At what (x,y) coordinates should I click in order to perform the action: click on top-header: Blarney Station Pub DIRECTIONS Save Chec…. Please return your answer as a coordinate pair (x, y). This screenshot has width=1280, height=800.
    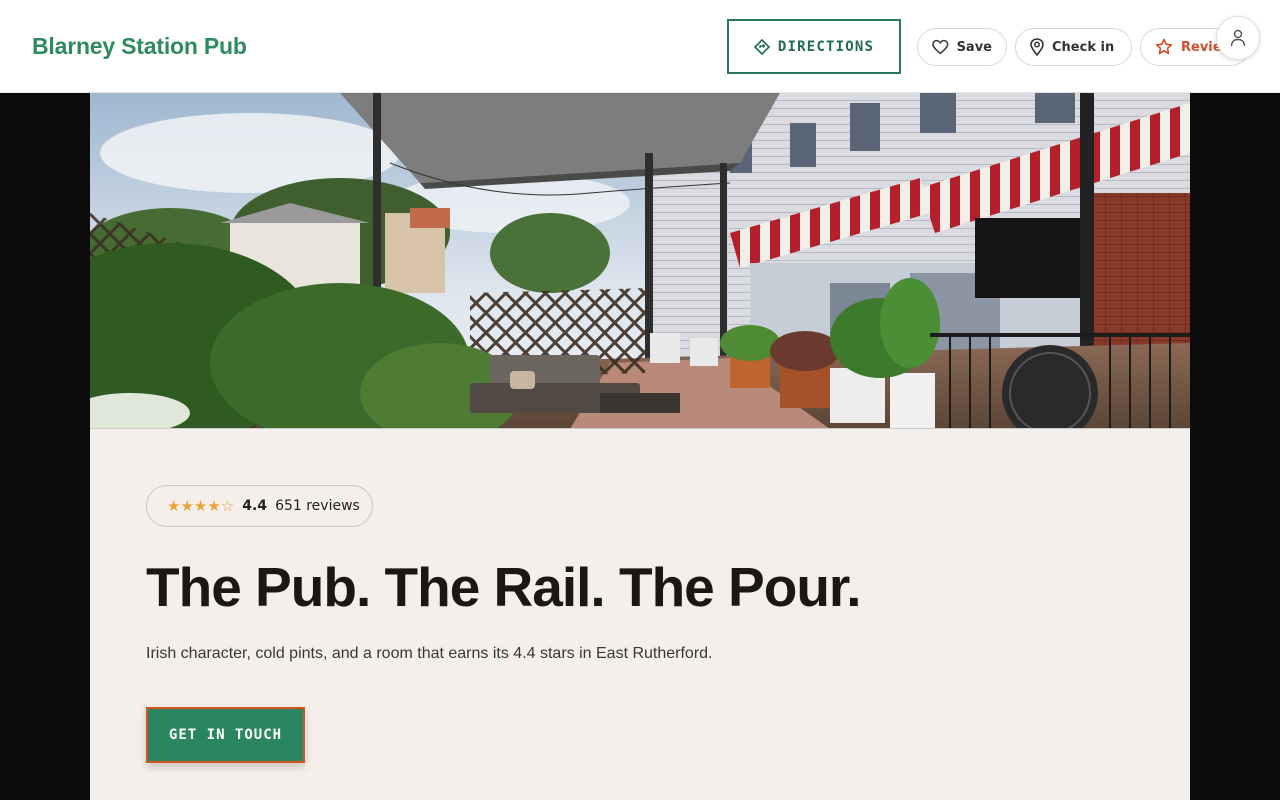
    Looking at the image, I should click on (640, 46).